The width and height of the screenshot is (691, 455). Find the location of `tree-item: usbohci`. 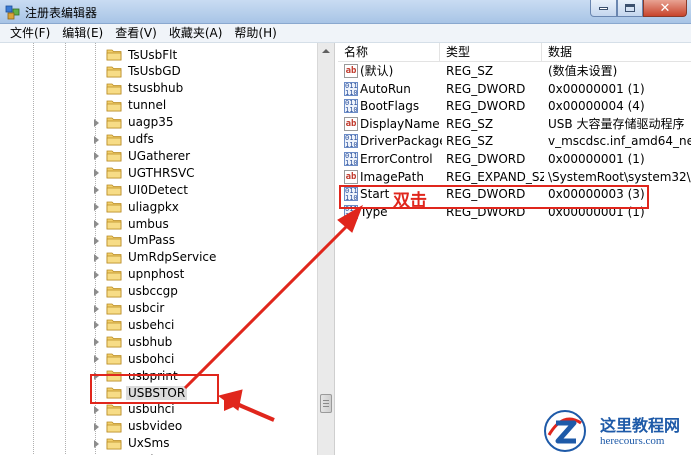

tree-item: usbohci is located at coordinates (135, 358).